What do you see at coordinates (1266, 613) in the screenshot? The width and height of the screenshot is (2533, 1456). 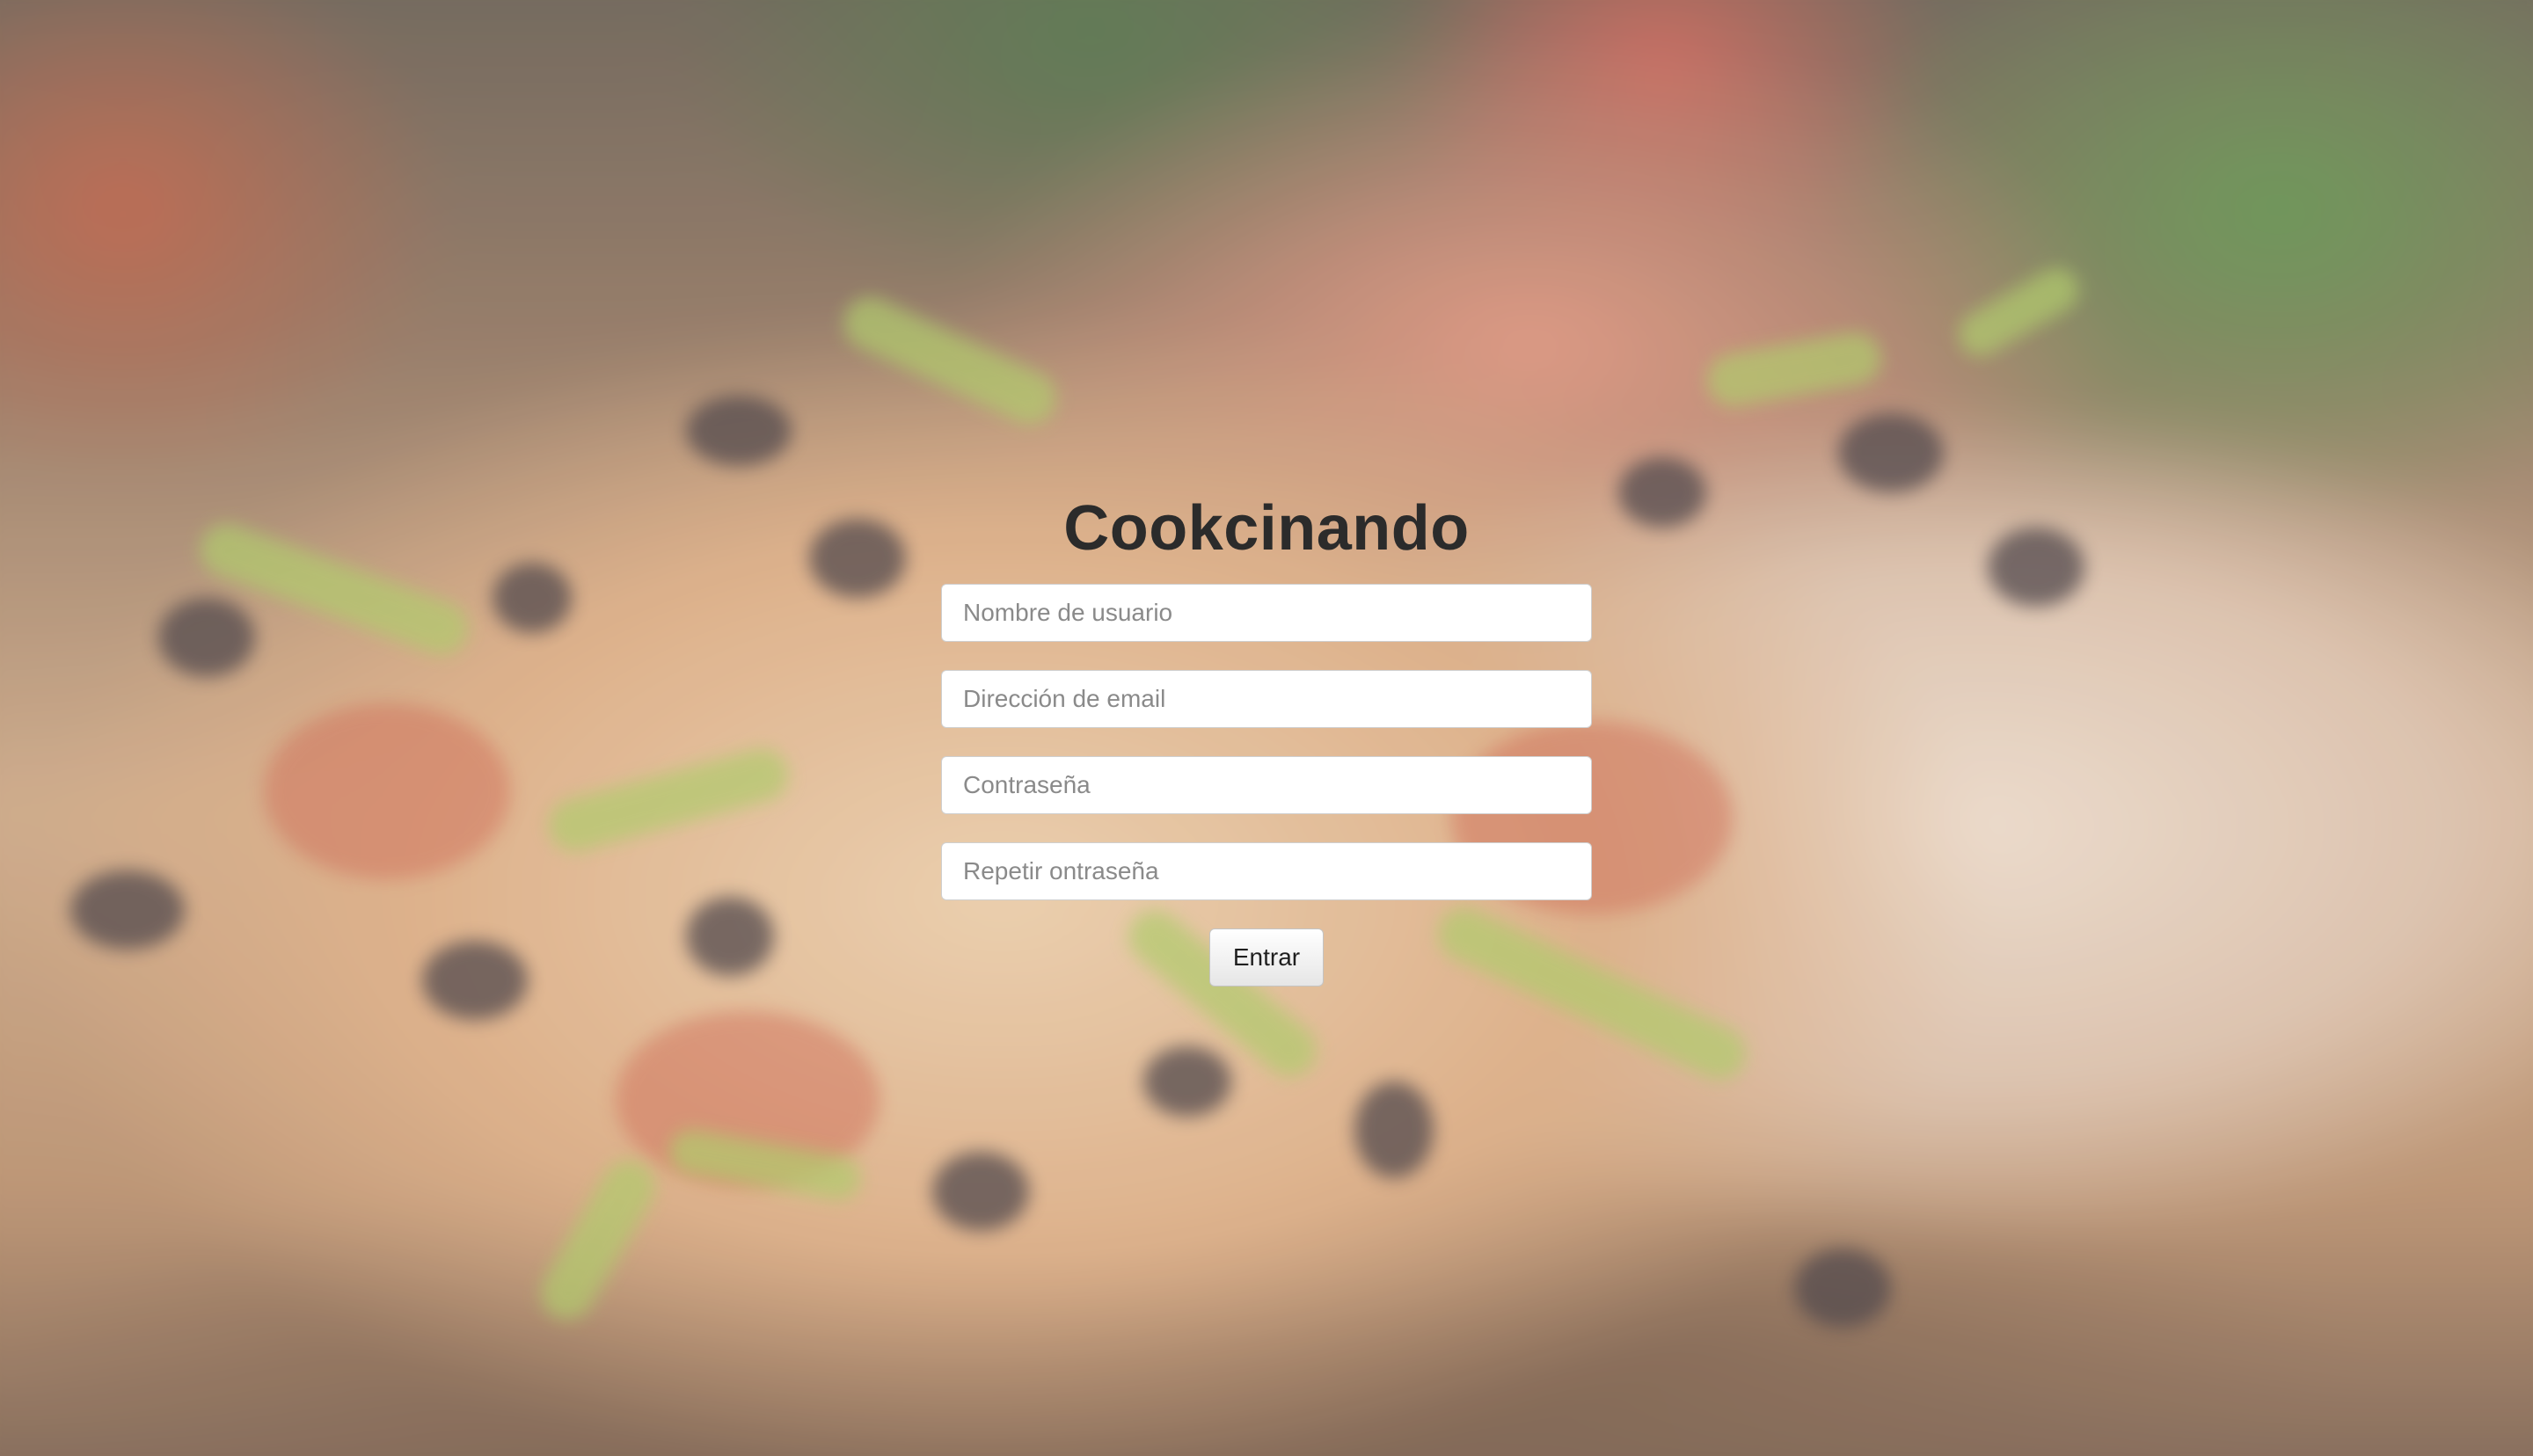 I see `username-input` at bounding box center [1266, 613].